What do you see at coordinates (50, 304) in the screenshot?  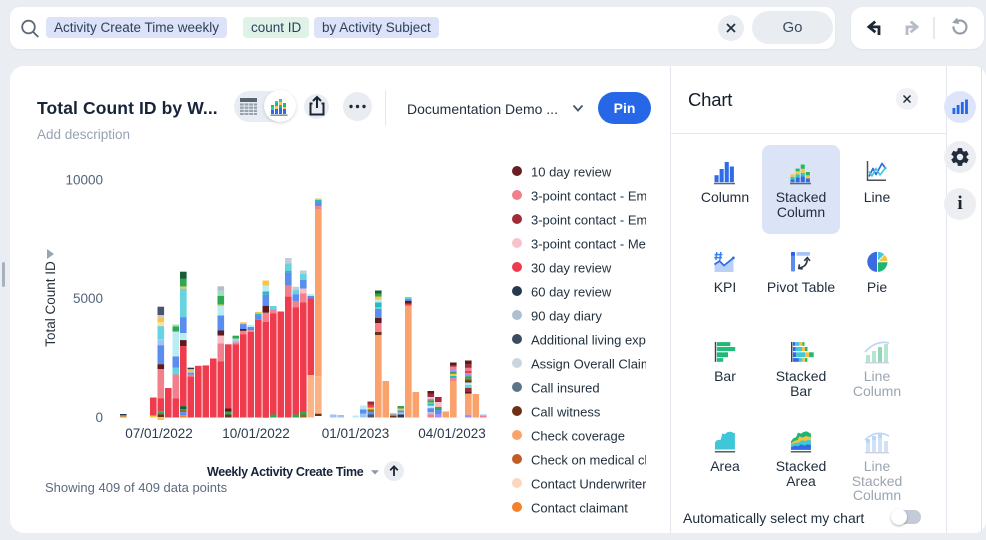 I see `svg-text: Total Count ID` at bounding box center [50, 304].